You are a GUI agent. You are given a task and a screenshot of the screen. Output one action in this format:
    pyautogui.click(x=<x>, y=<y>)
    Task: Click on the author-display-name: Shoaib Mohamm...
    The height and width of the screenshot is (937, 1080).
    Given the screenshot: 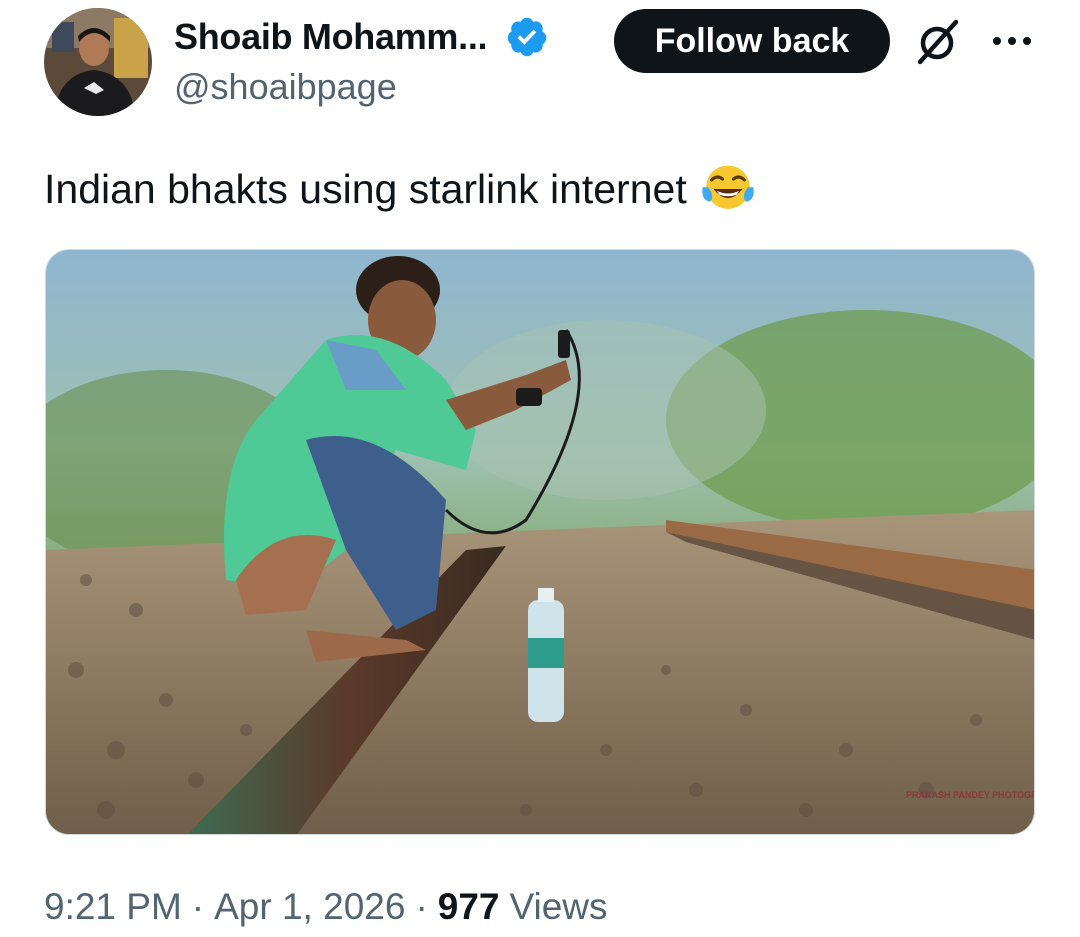 What is the action you would take?
    pyautogui.click(x=331, y=37)
    